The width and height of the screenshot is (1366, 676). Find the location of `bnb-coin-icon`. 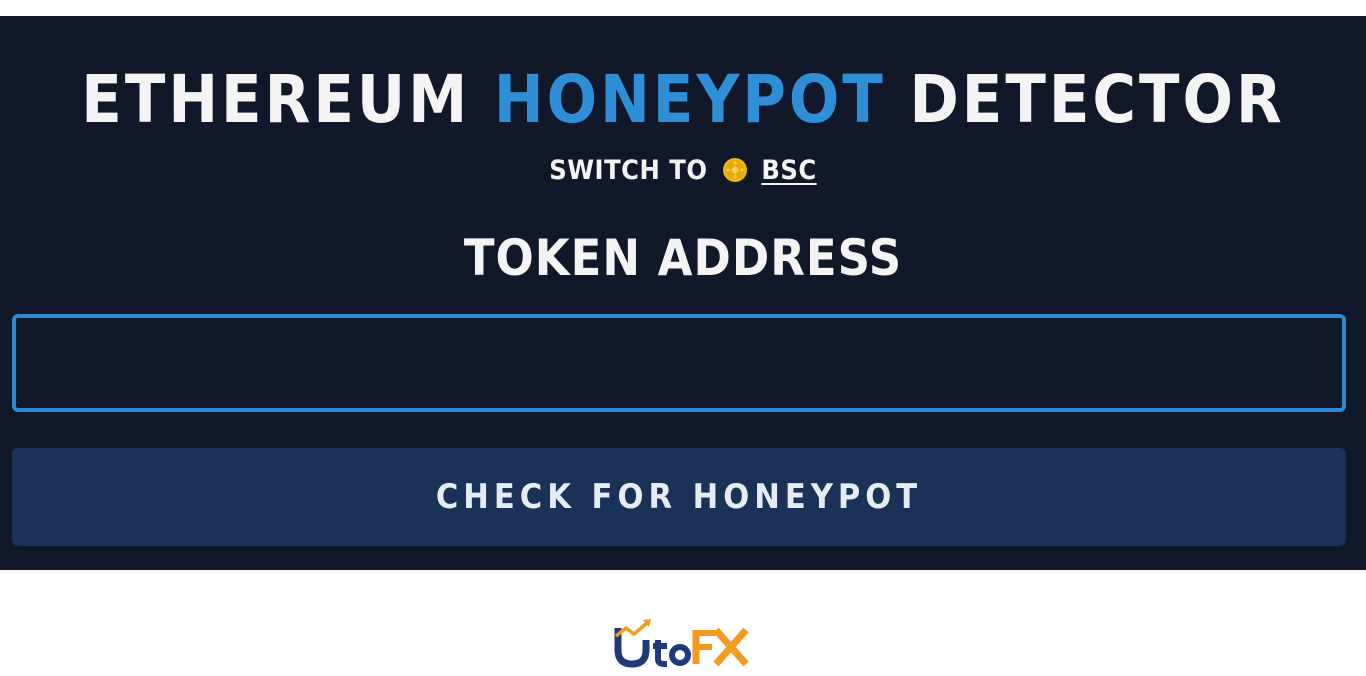

bnb-coin-icon is located at coordinates (735, 170).